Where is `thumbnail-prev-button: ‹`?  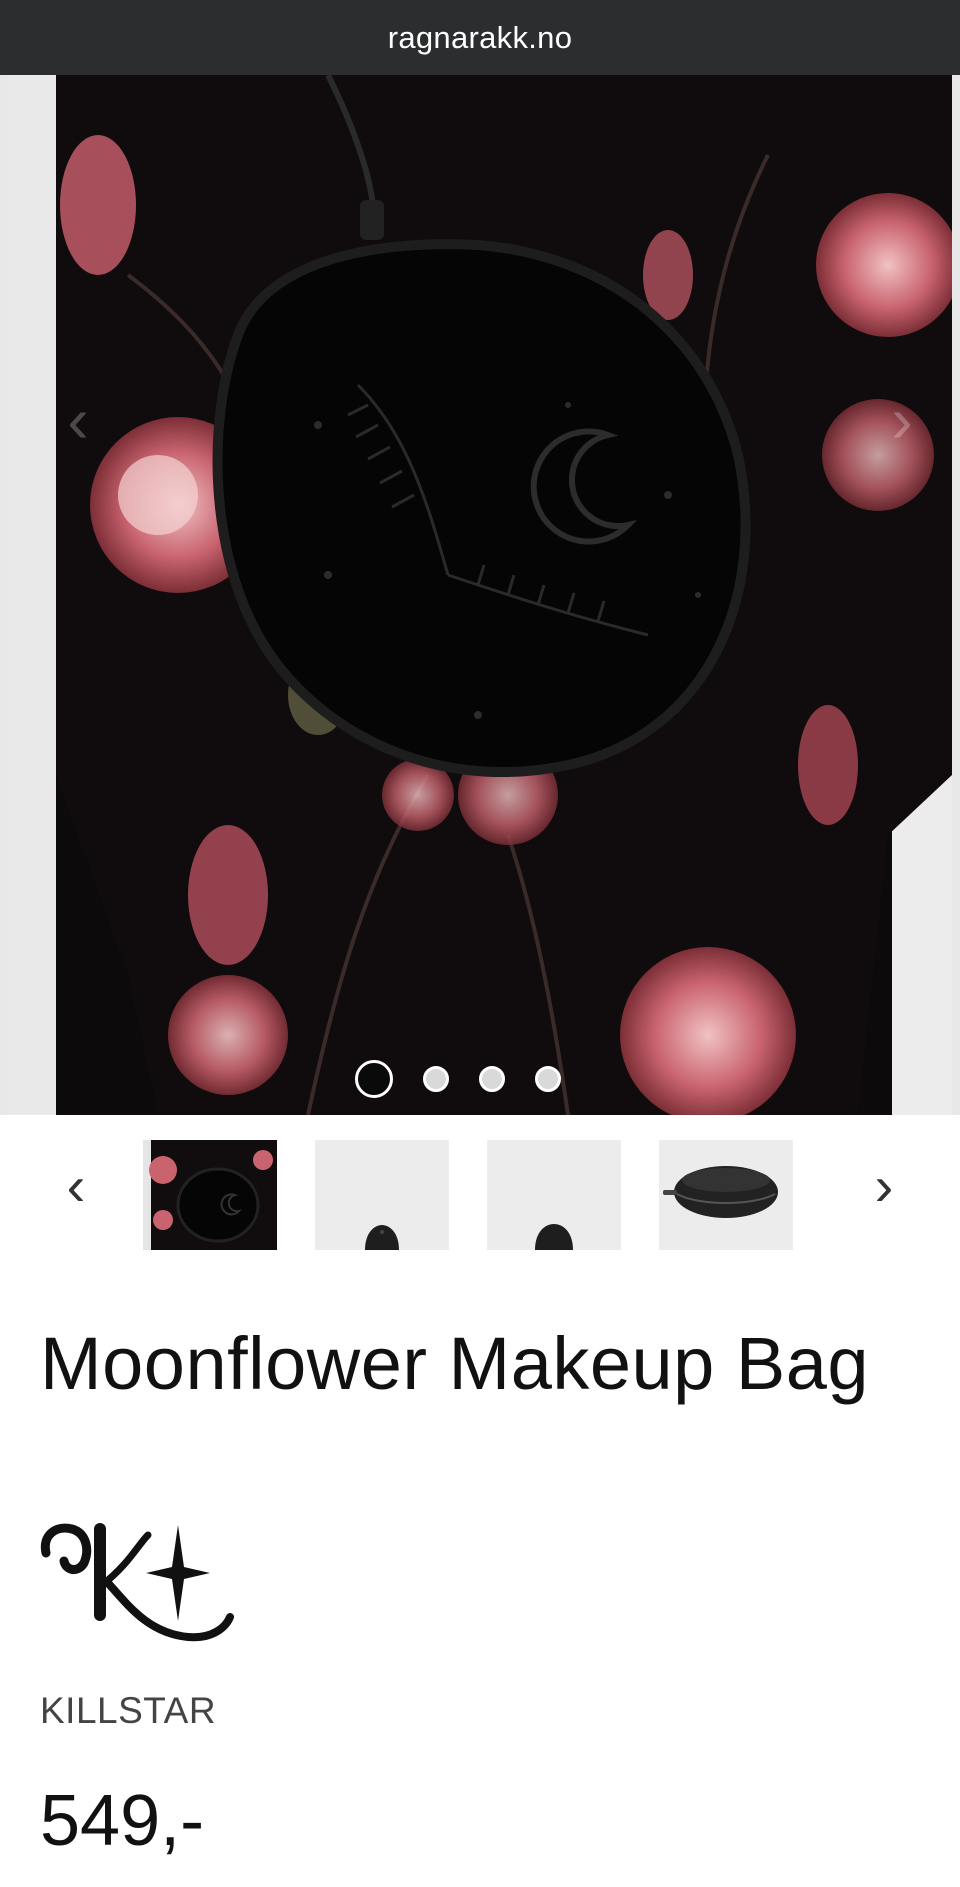
thumbnail-prev-button: ‹ is located at coordinates (76, 1188).